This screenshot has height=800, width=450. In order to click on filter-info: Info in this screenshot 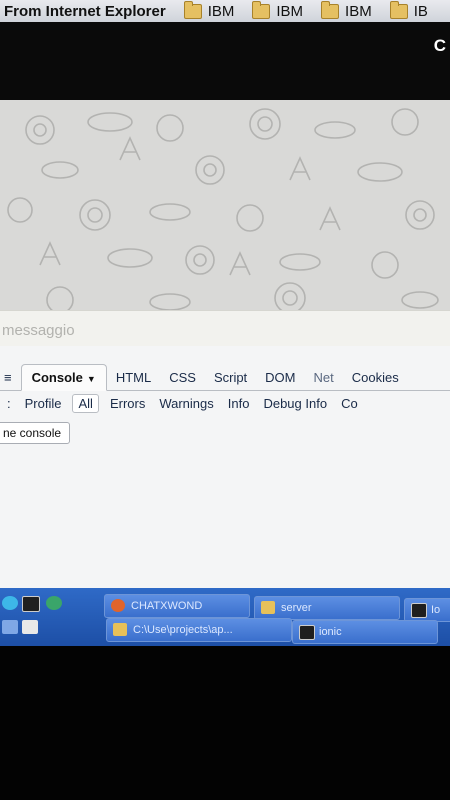, I will do `click(239, 403)`.